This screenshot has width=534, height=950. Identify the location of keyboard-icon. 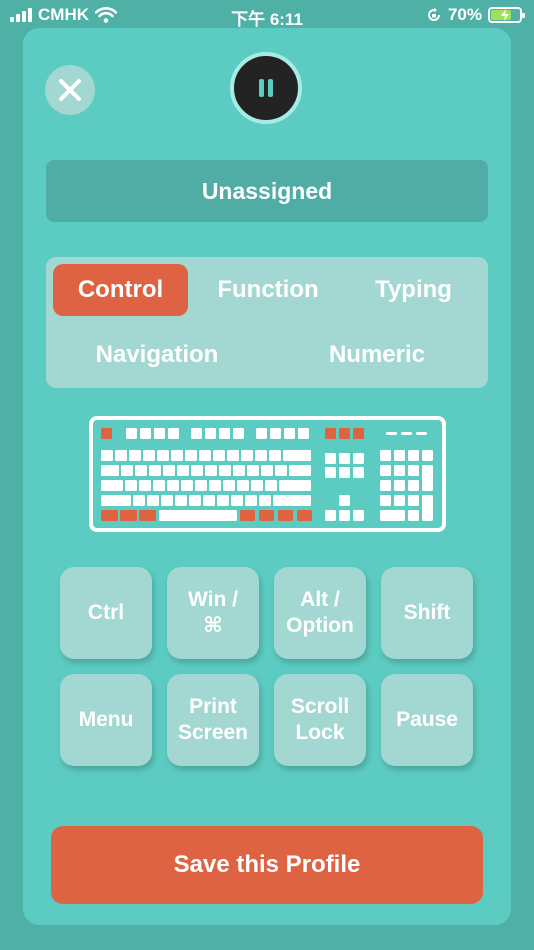
(267, 474).